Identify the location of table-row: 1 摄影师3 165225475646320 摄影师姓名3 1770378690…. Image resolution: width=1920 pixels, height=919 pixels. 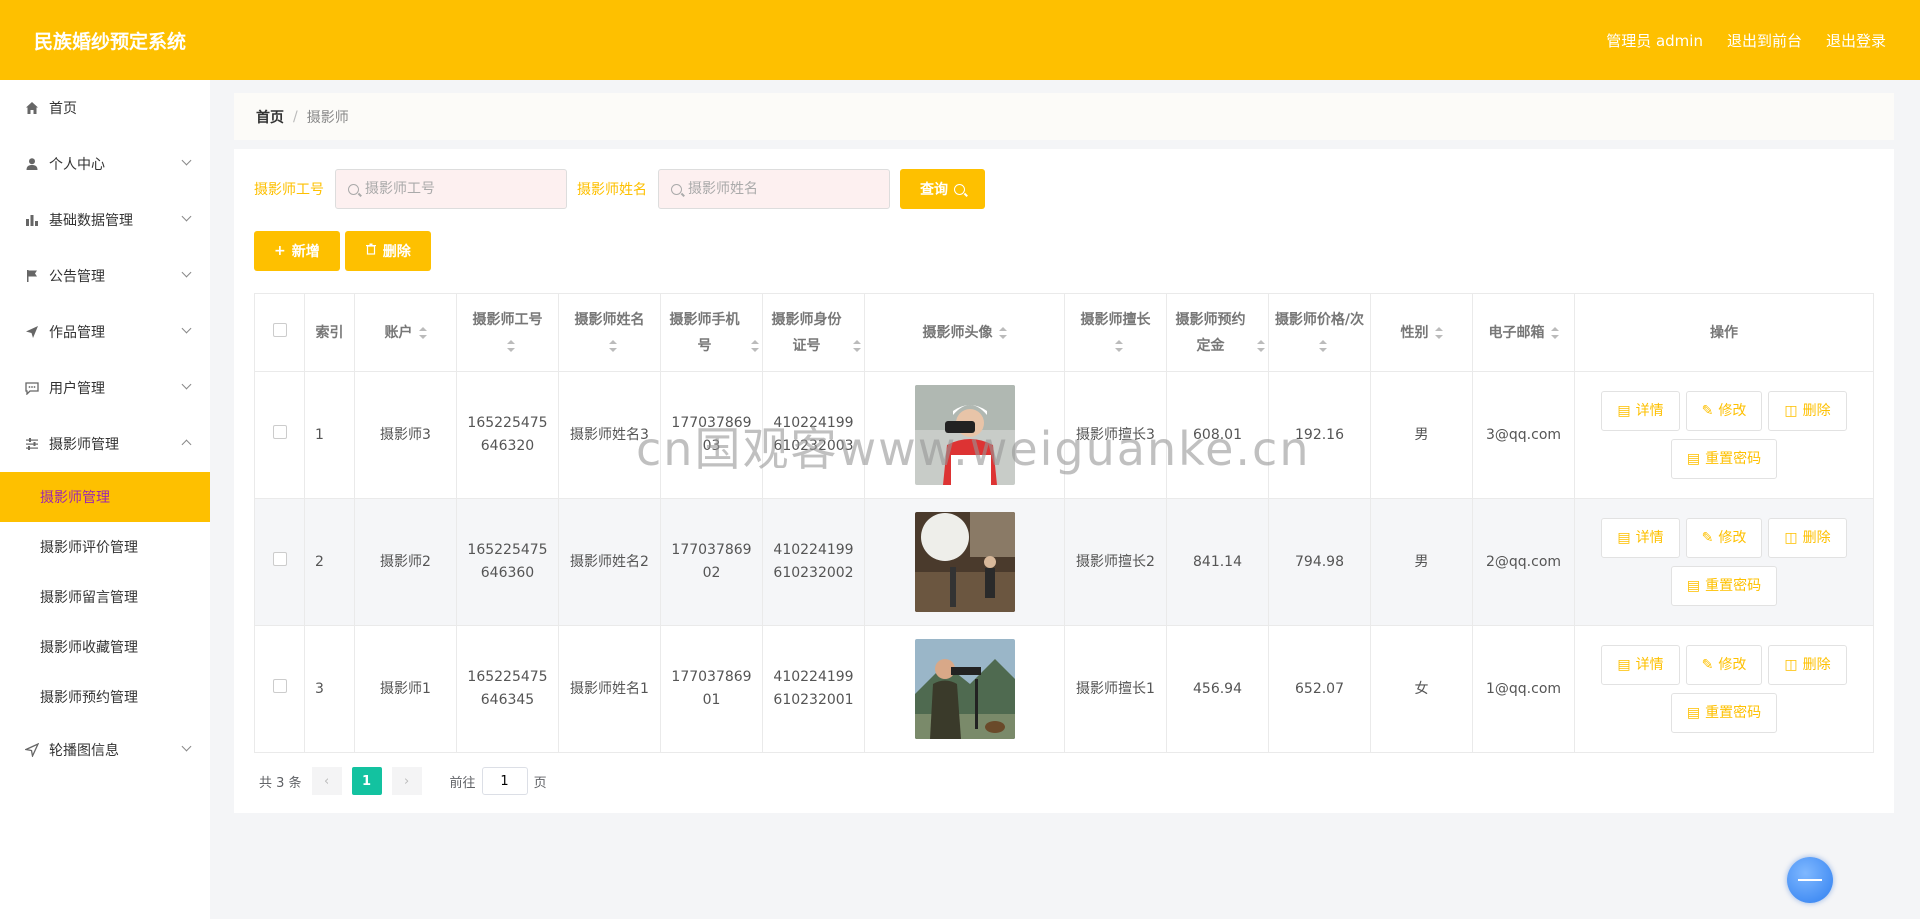
(1064, 435).